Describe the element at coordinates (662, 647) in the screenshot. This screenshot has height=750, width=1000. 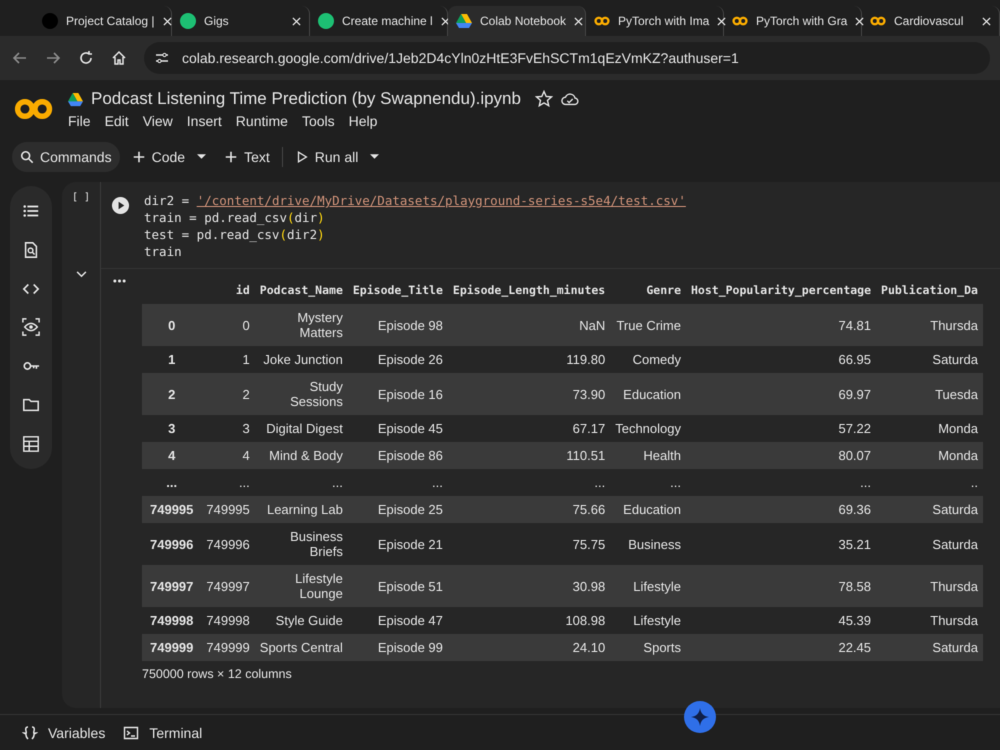
I see `table-cell: Sports` at that location.